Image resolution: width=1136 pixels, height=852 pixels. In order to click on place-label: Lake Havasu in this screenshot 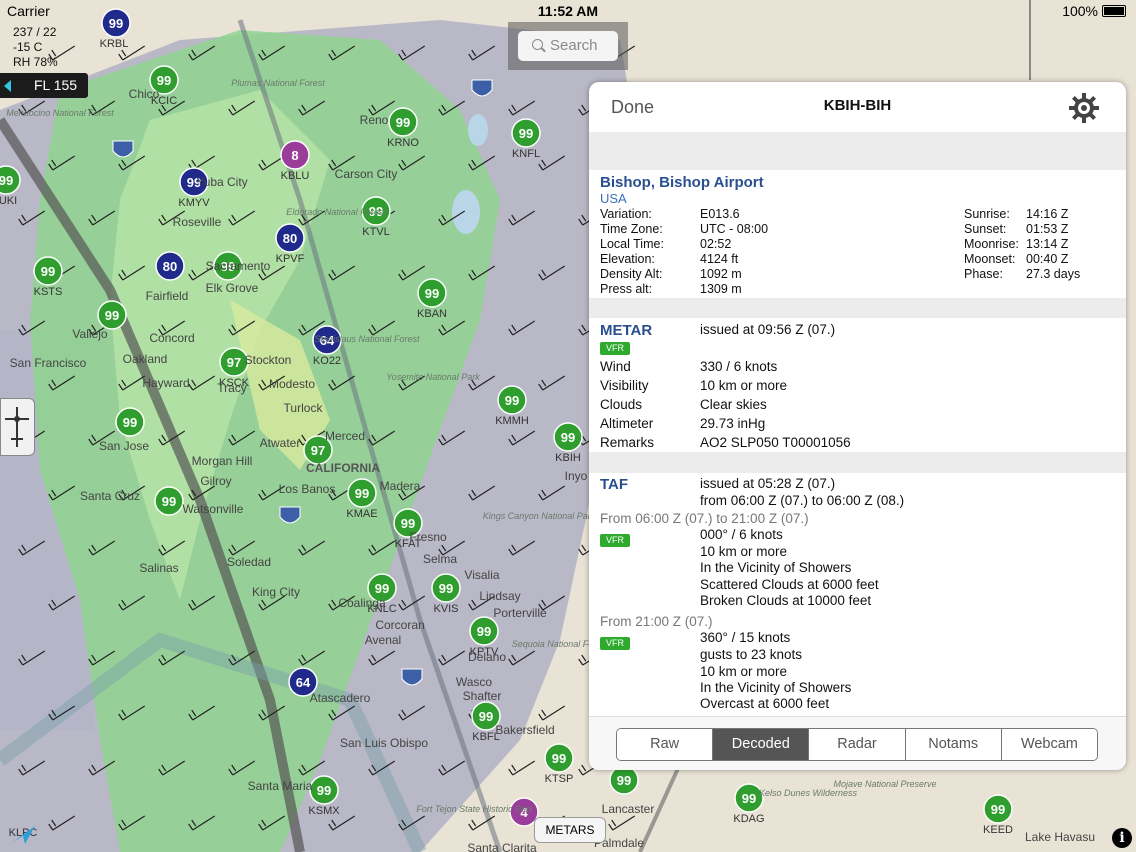, I will do `click(1060, 837)`.